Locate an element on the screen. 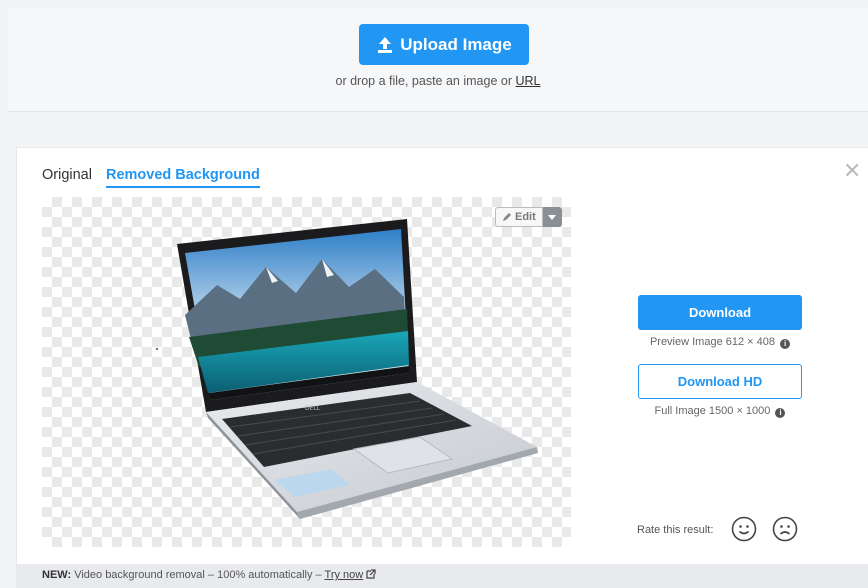 The image size is (868, 588). new-badge: NEW: is located at coordinates (57, 575).